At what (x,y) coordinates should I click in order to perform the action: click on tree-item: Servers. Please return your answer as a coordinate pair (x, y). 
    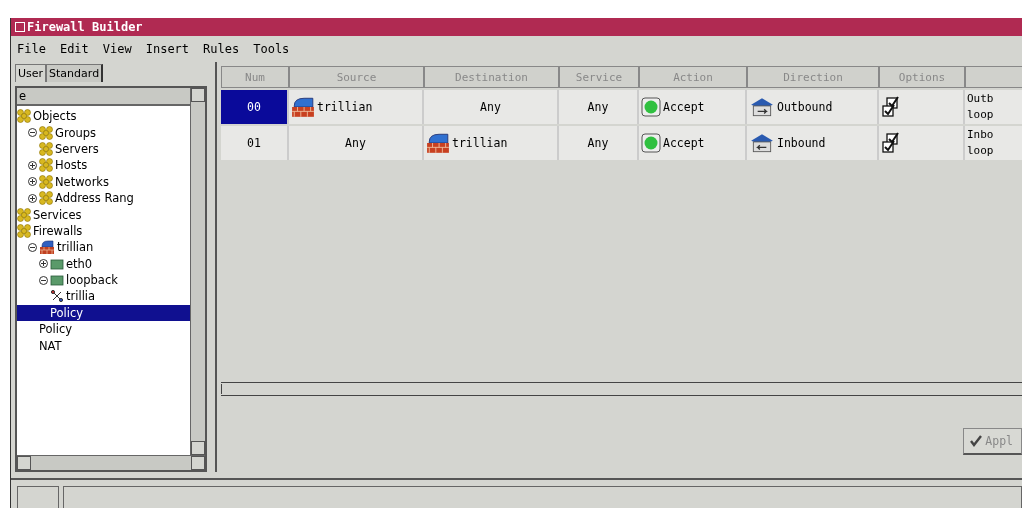
    Looking at the image, I should click on (103, 149).